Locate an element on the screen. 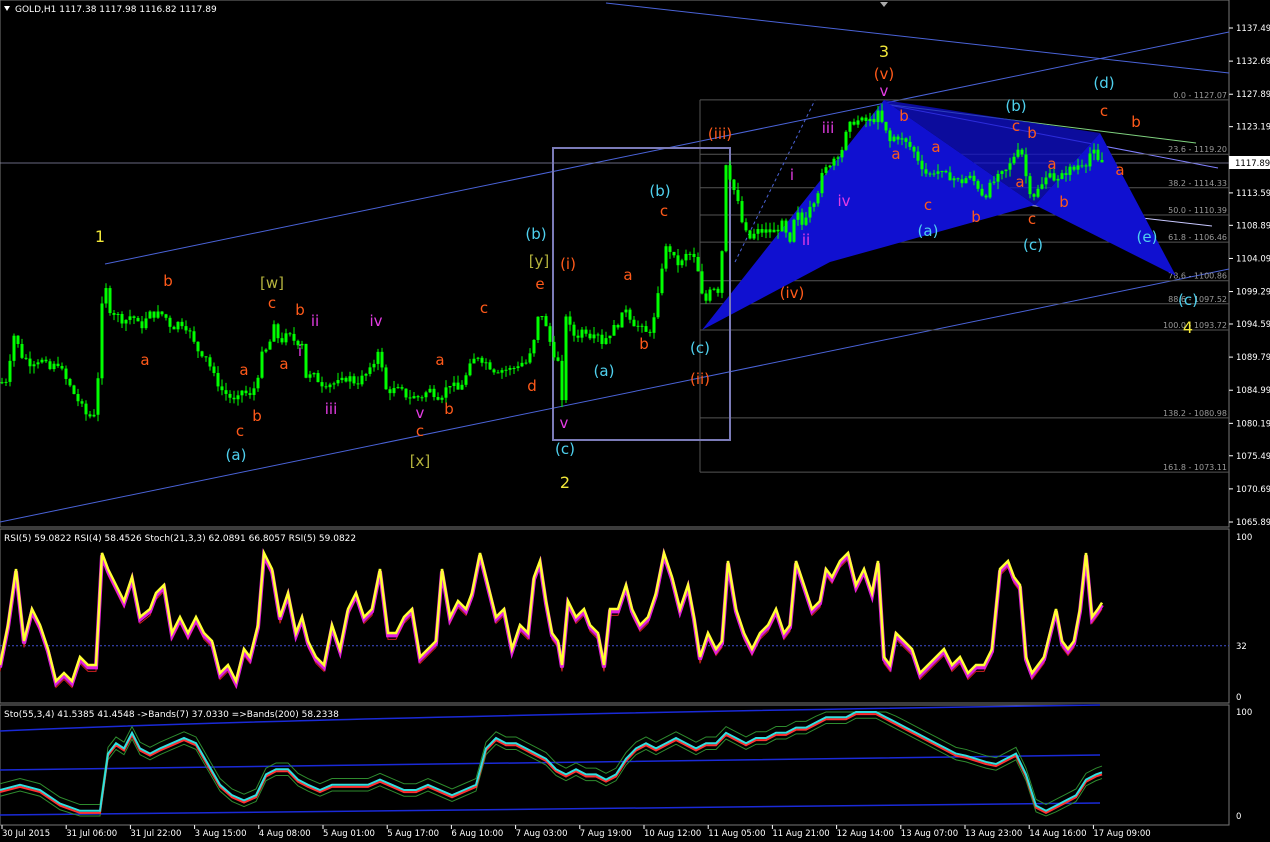 The height and width of the screenshot is (842, 1270). wave-label: 4 is located at coordinates (1188, 327).